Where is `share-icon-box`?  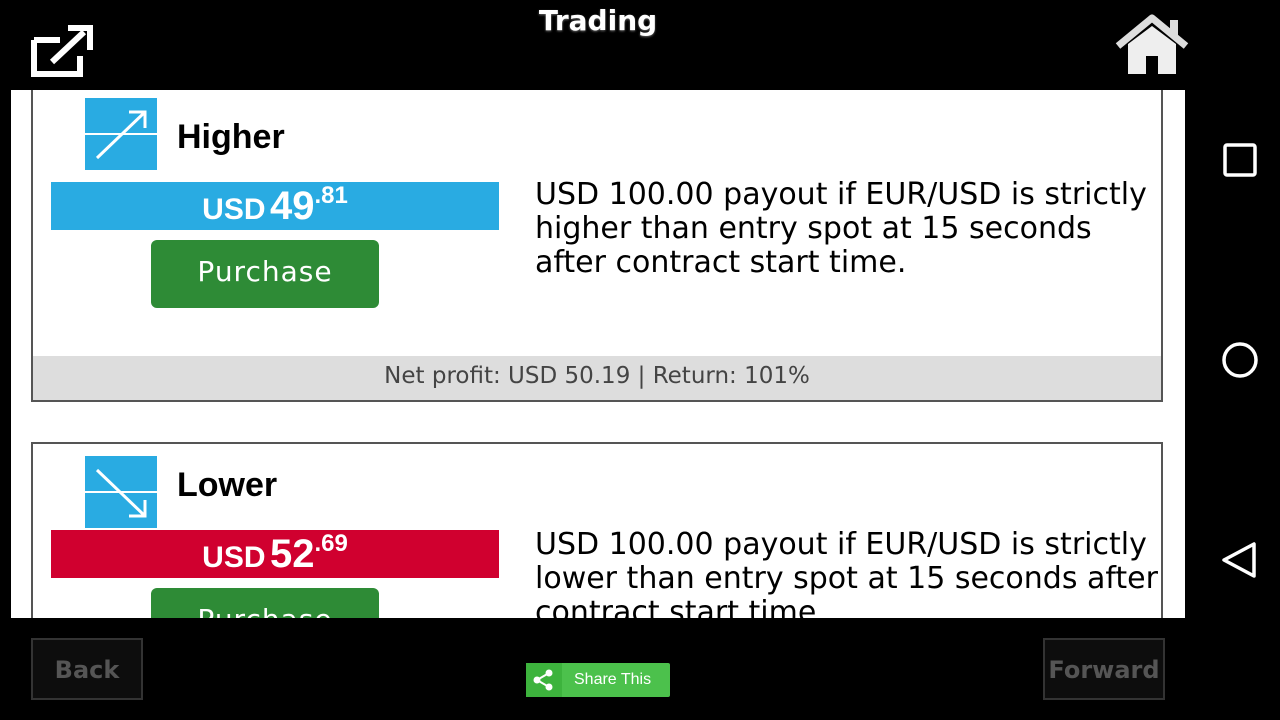
share-icon-box is located at coordinates (544, 680).